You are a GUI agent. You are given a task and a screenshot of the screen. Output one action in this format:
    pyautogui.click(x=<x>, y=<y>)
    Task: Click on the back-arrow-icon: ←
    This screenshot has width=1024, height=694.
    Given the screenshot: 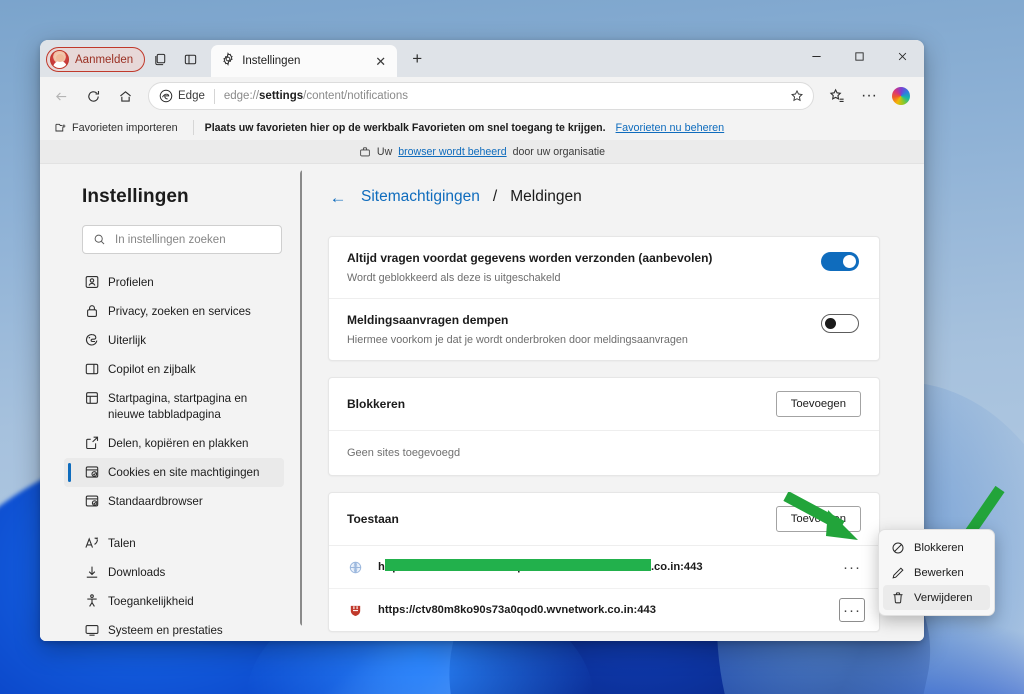 What is the action you would take?
    pyautogui.click(x=338, y=197)
    